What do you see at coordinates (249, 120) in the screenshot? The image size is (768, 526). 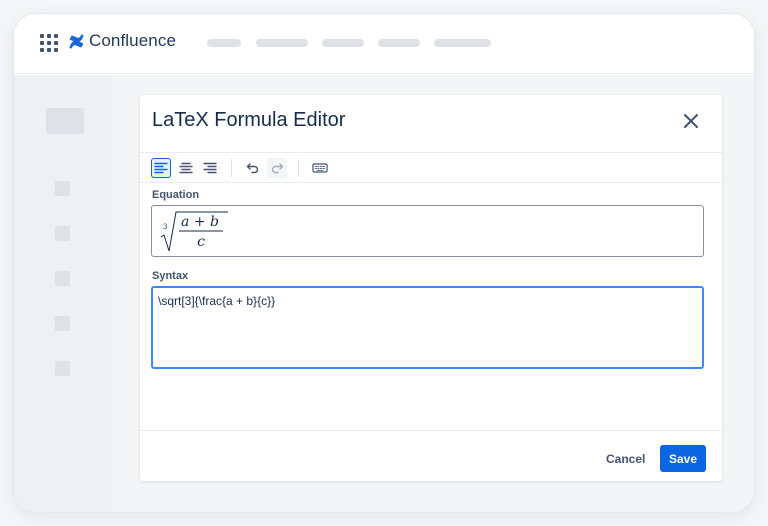 I see `dialog-title: LaTeX Formula Editor` at bounding box center [249, 120].